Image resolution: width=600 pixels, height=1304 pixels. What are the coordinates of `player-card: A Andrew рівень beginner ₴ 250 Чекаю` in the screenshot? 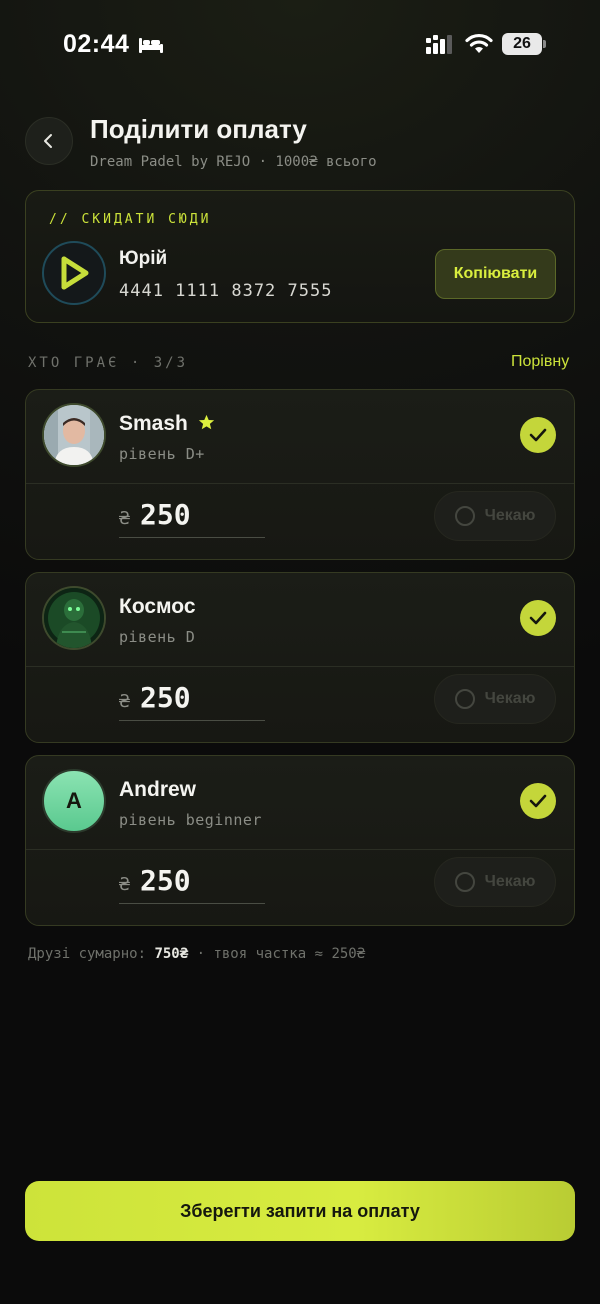 It's located at (300, 840).